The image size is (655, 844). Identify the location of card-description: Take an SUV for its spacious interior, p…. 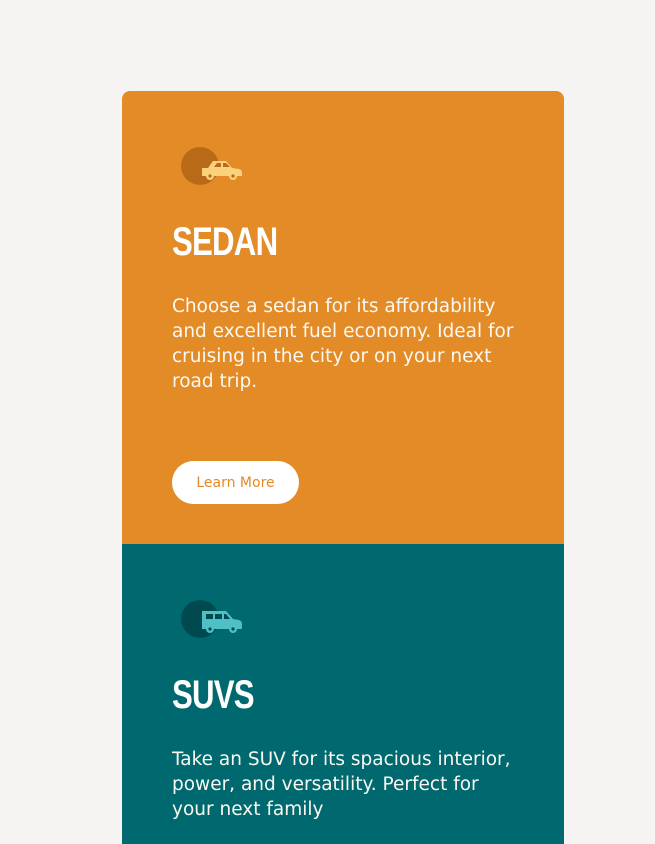
(341, 784).